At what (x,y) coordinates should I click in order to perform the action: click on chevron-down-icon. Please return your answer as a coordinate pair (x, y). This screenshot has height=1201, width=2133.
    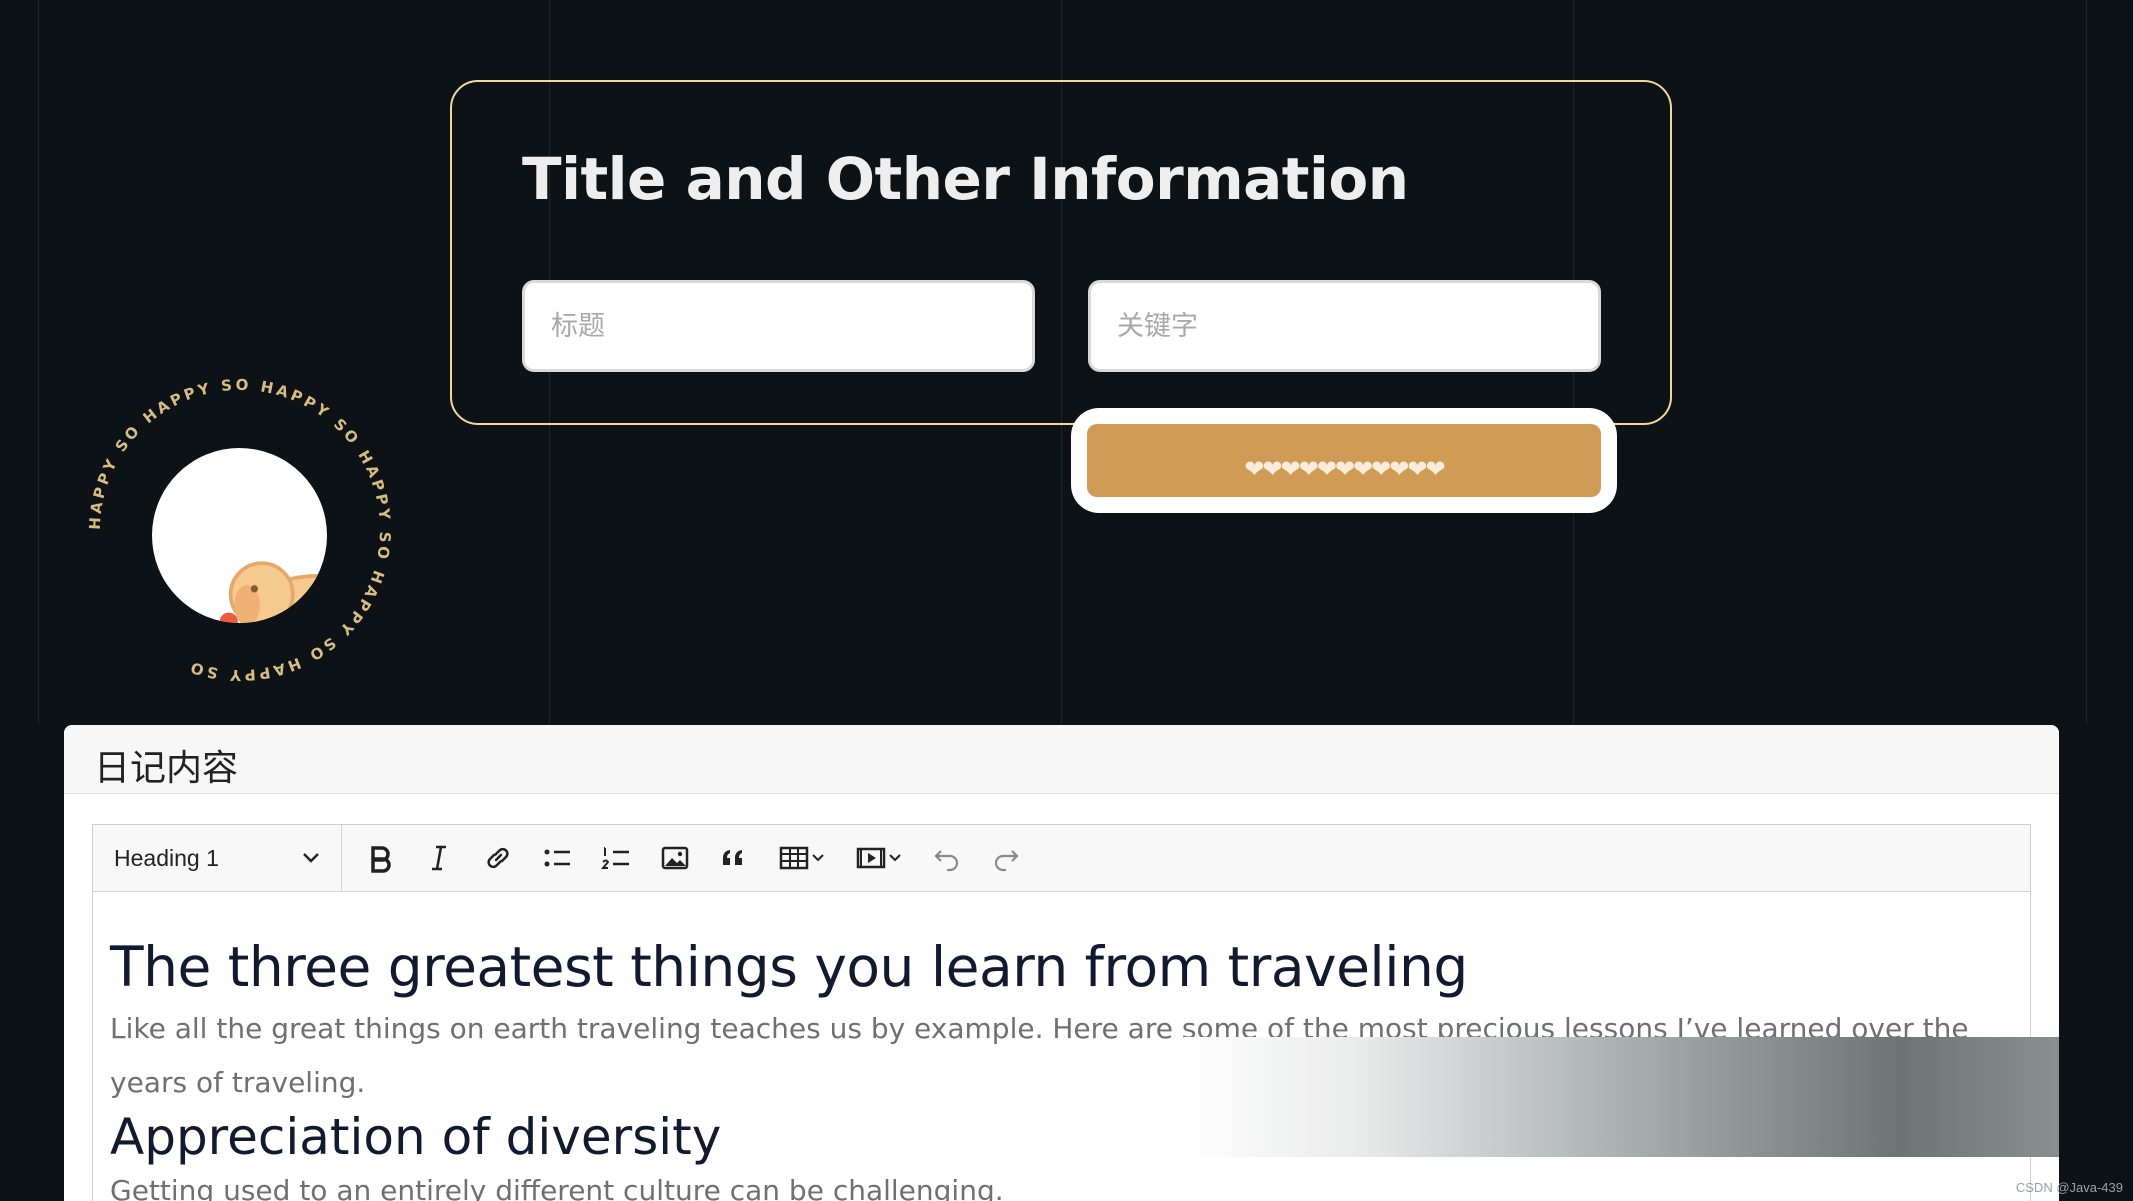
    Looking at the image, I should click on (311, 858).